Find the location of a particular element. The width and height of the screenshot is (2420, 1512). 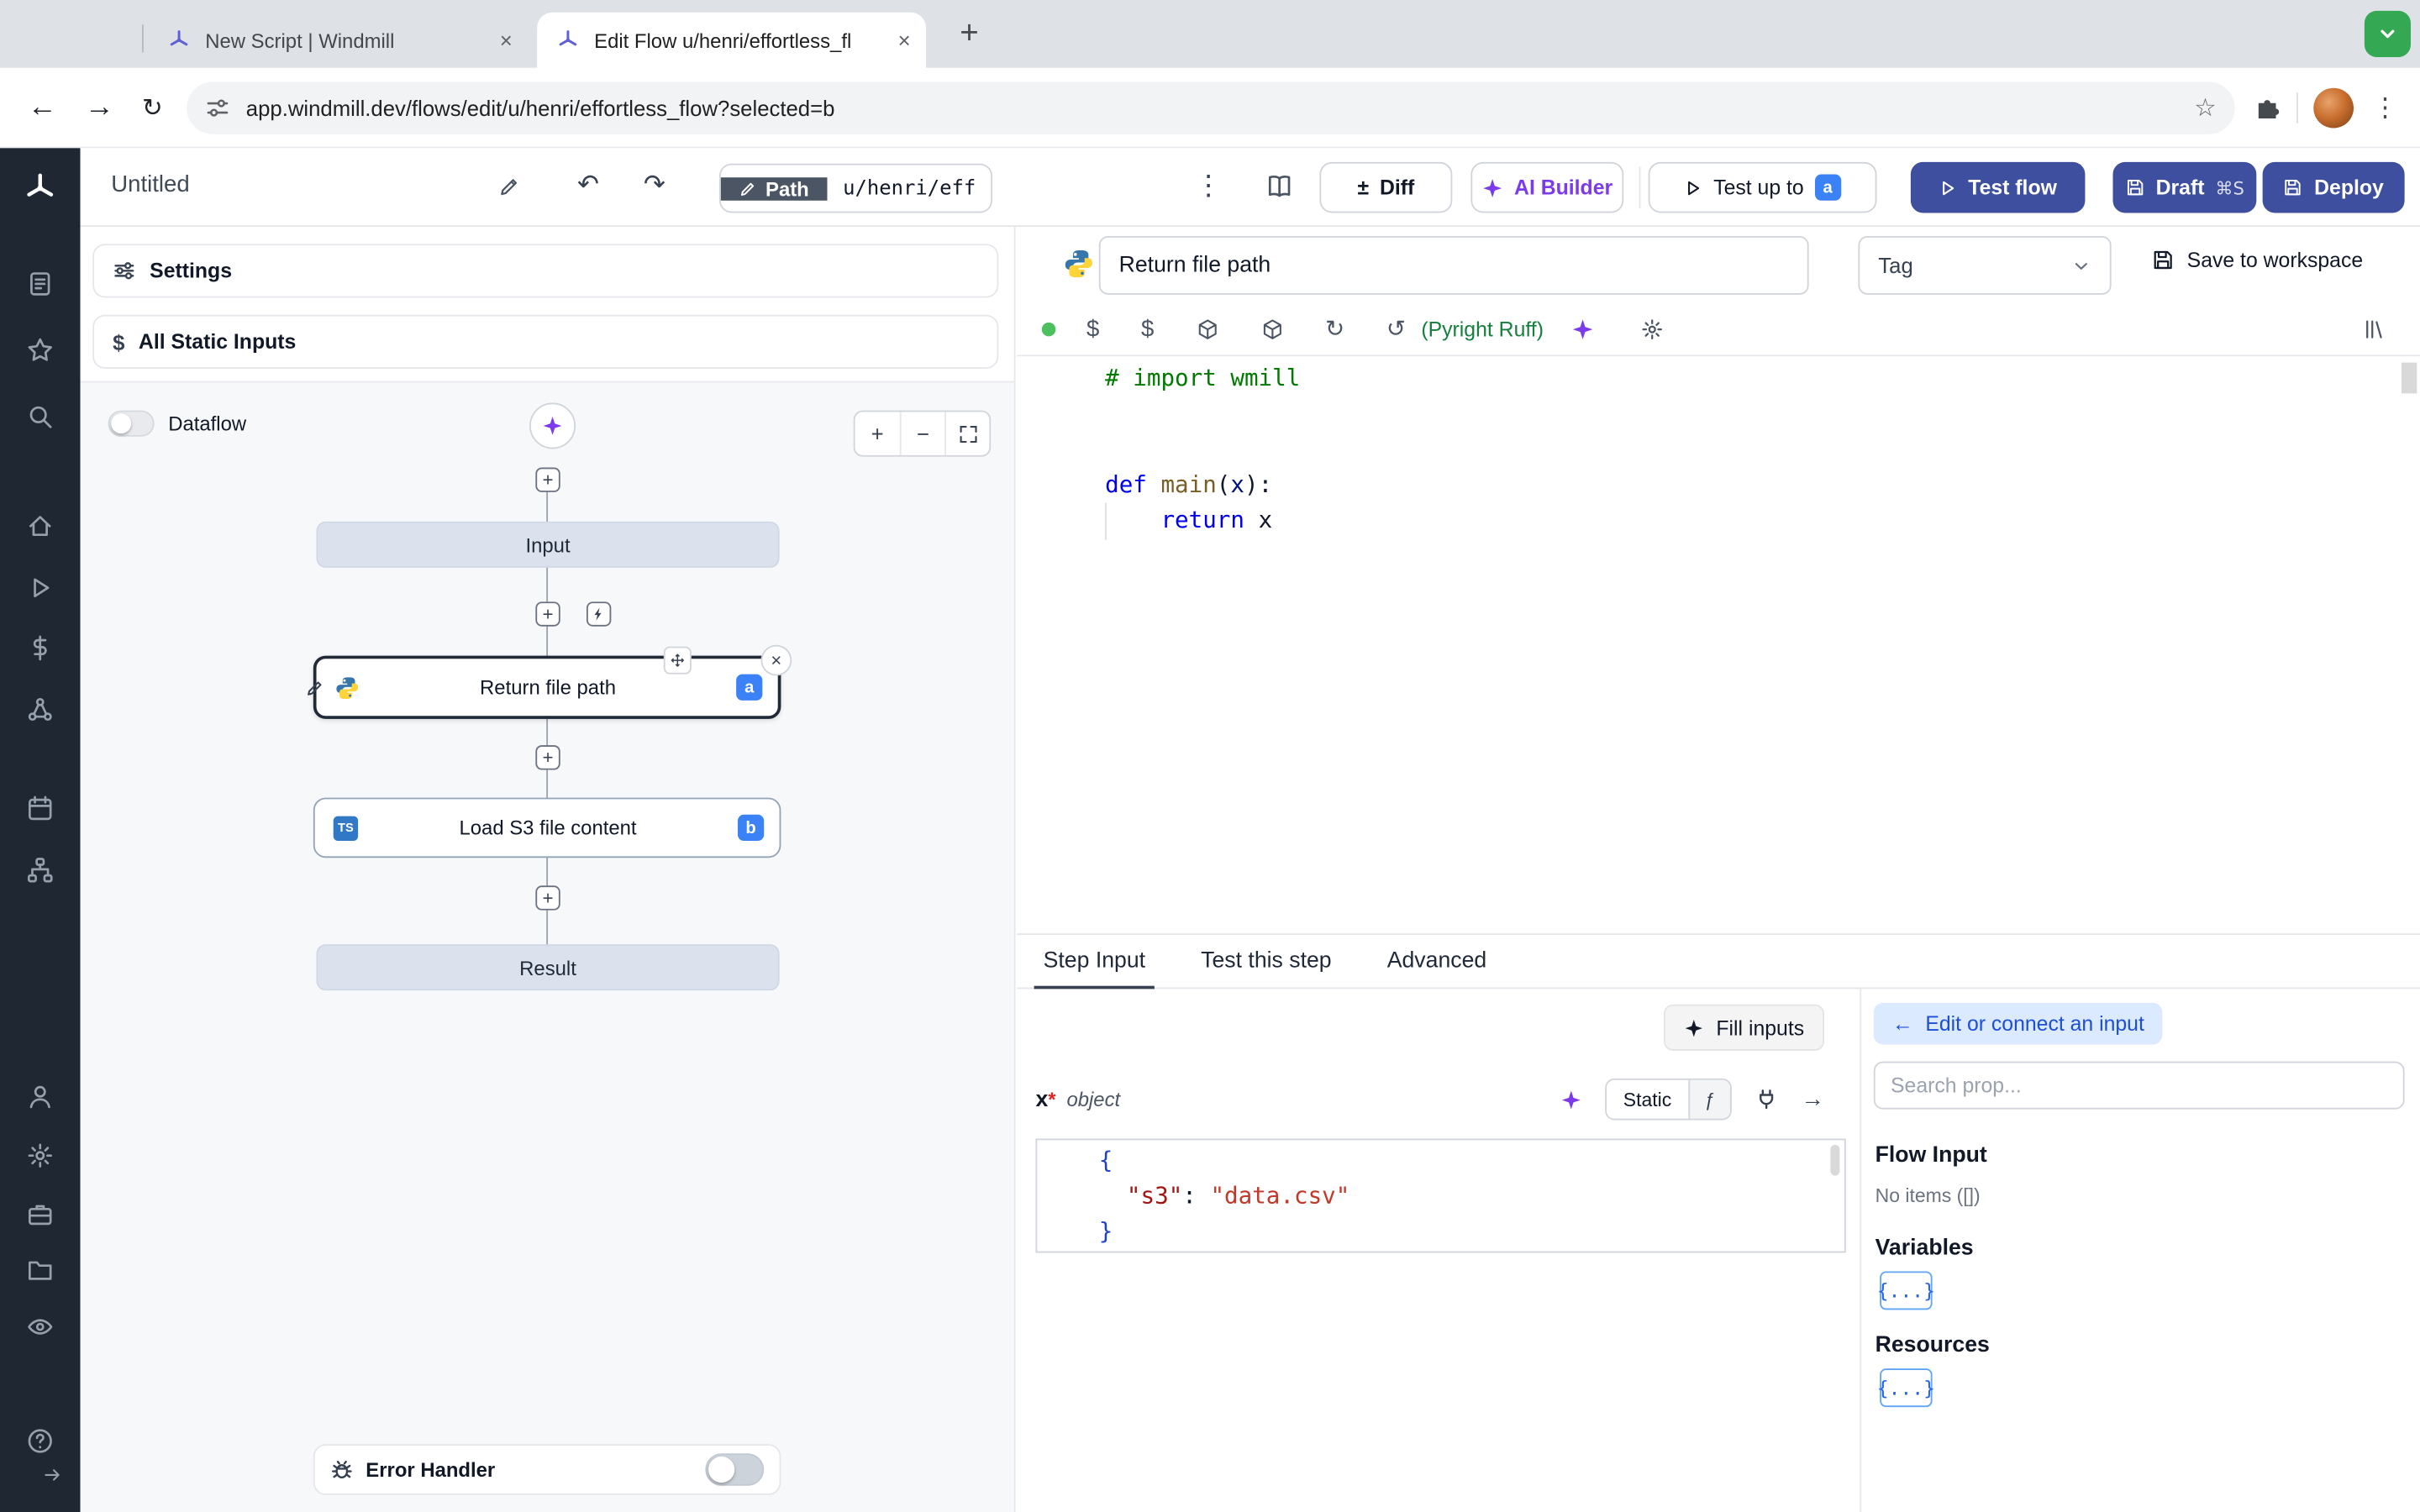

flow-node-result: Result is located at coordinates (548, 967).